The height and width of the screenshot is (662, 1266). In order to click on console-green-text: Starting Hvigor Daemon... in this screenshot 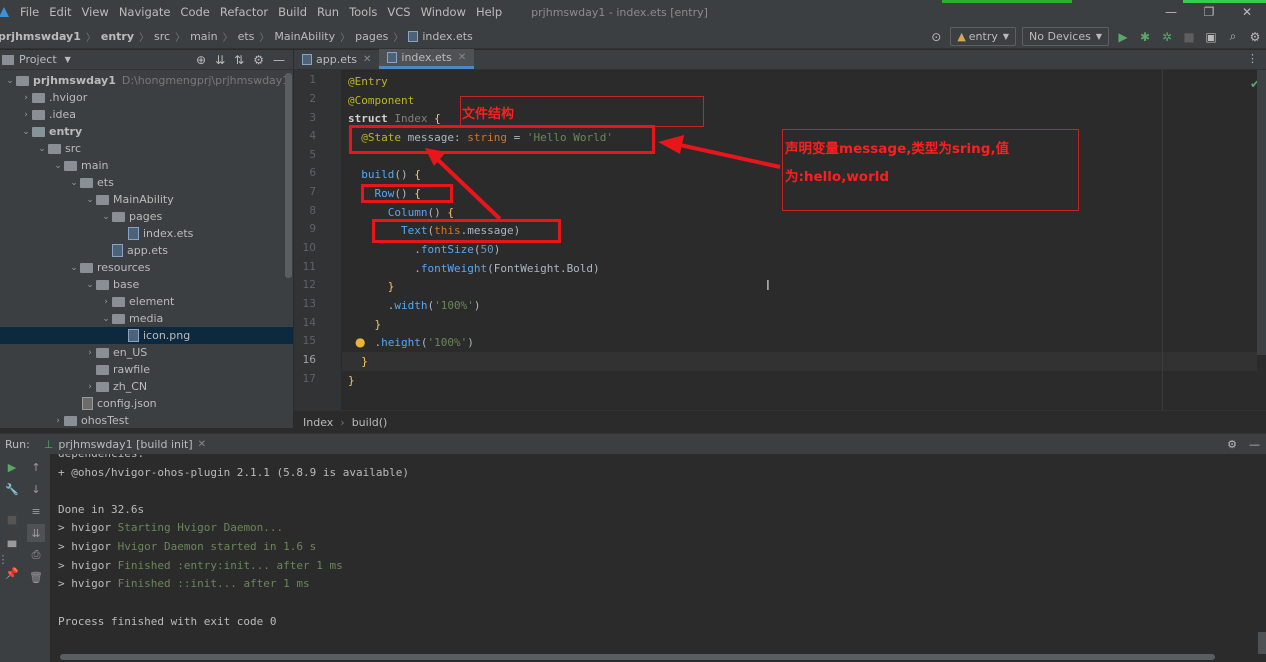, I will do `click(200, 527)`.